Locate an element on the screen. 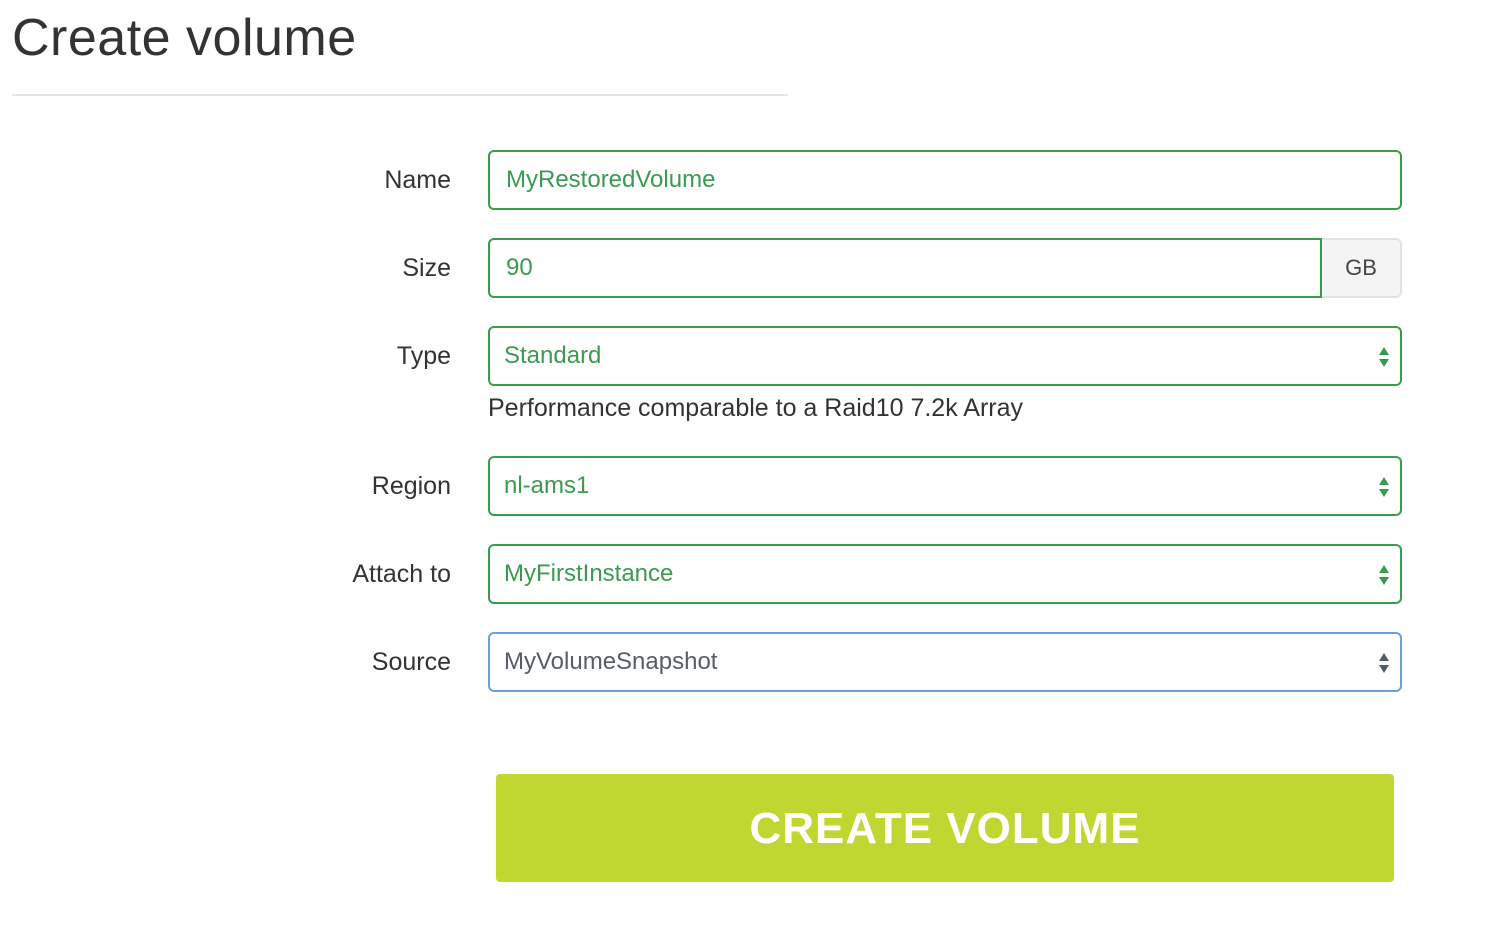 The width and height of the screenshot is (1504, 928). title-divider is located at coordinates (400, 95).